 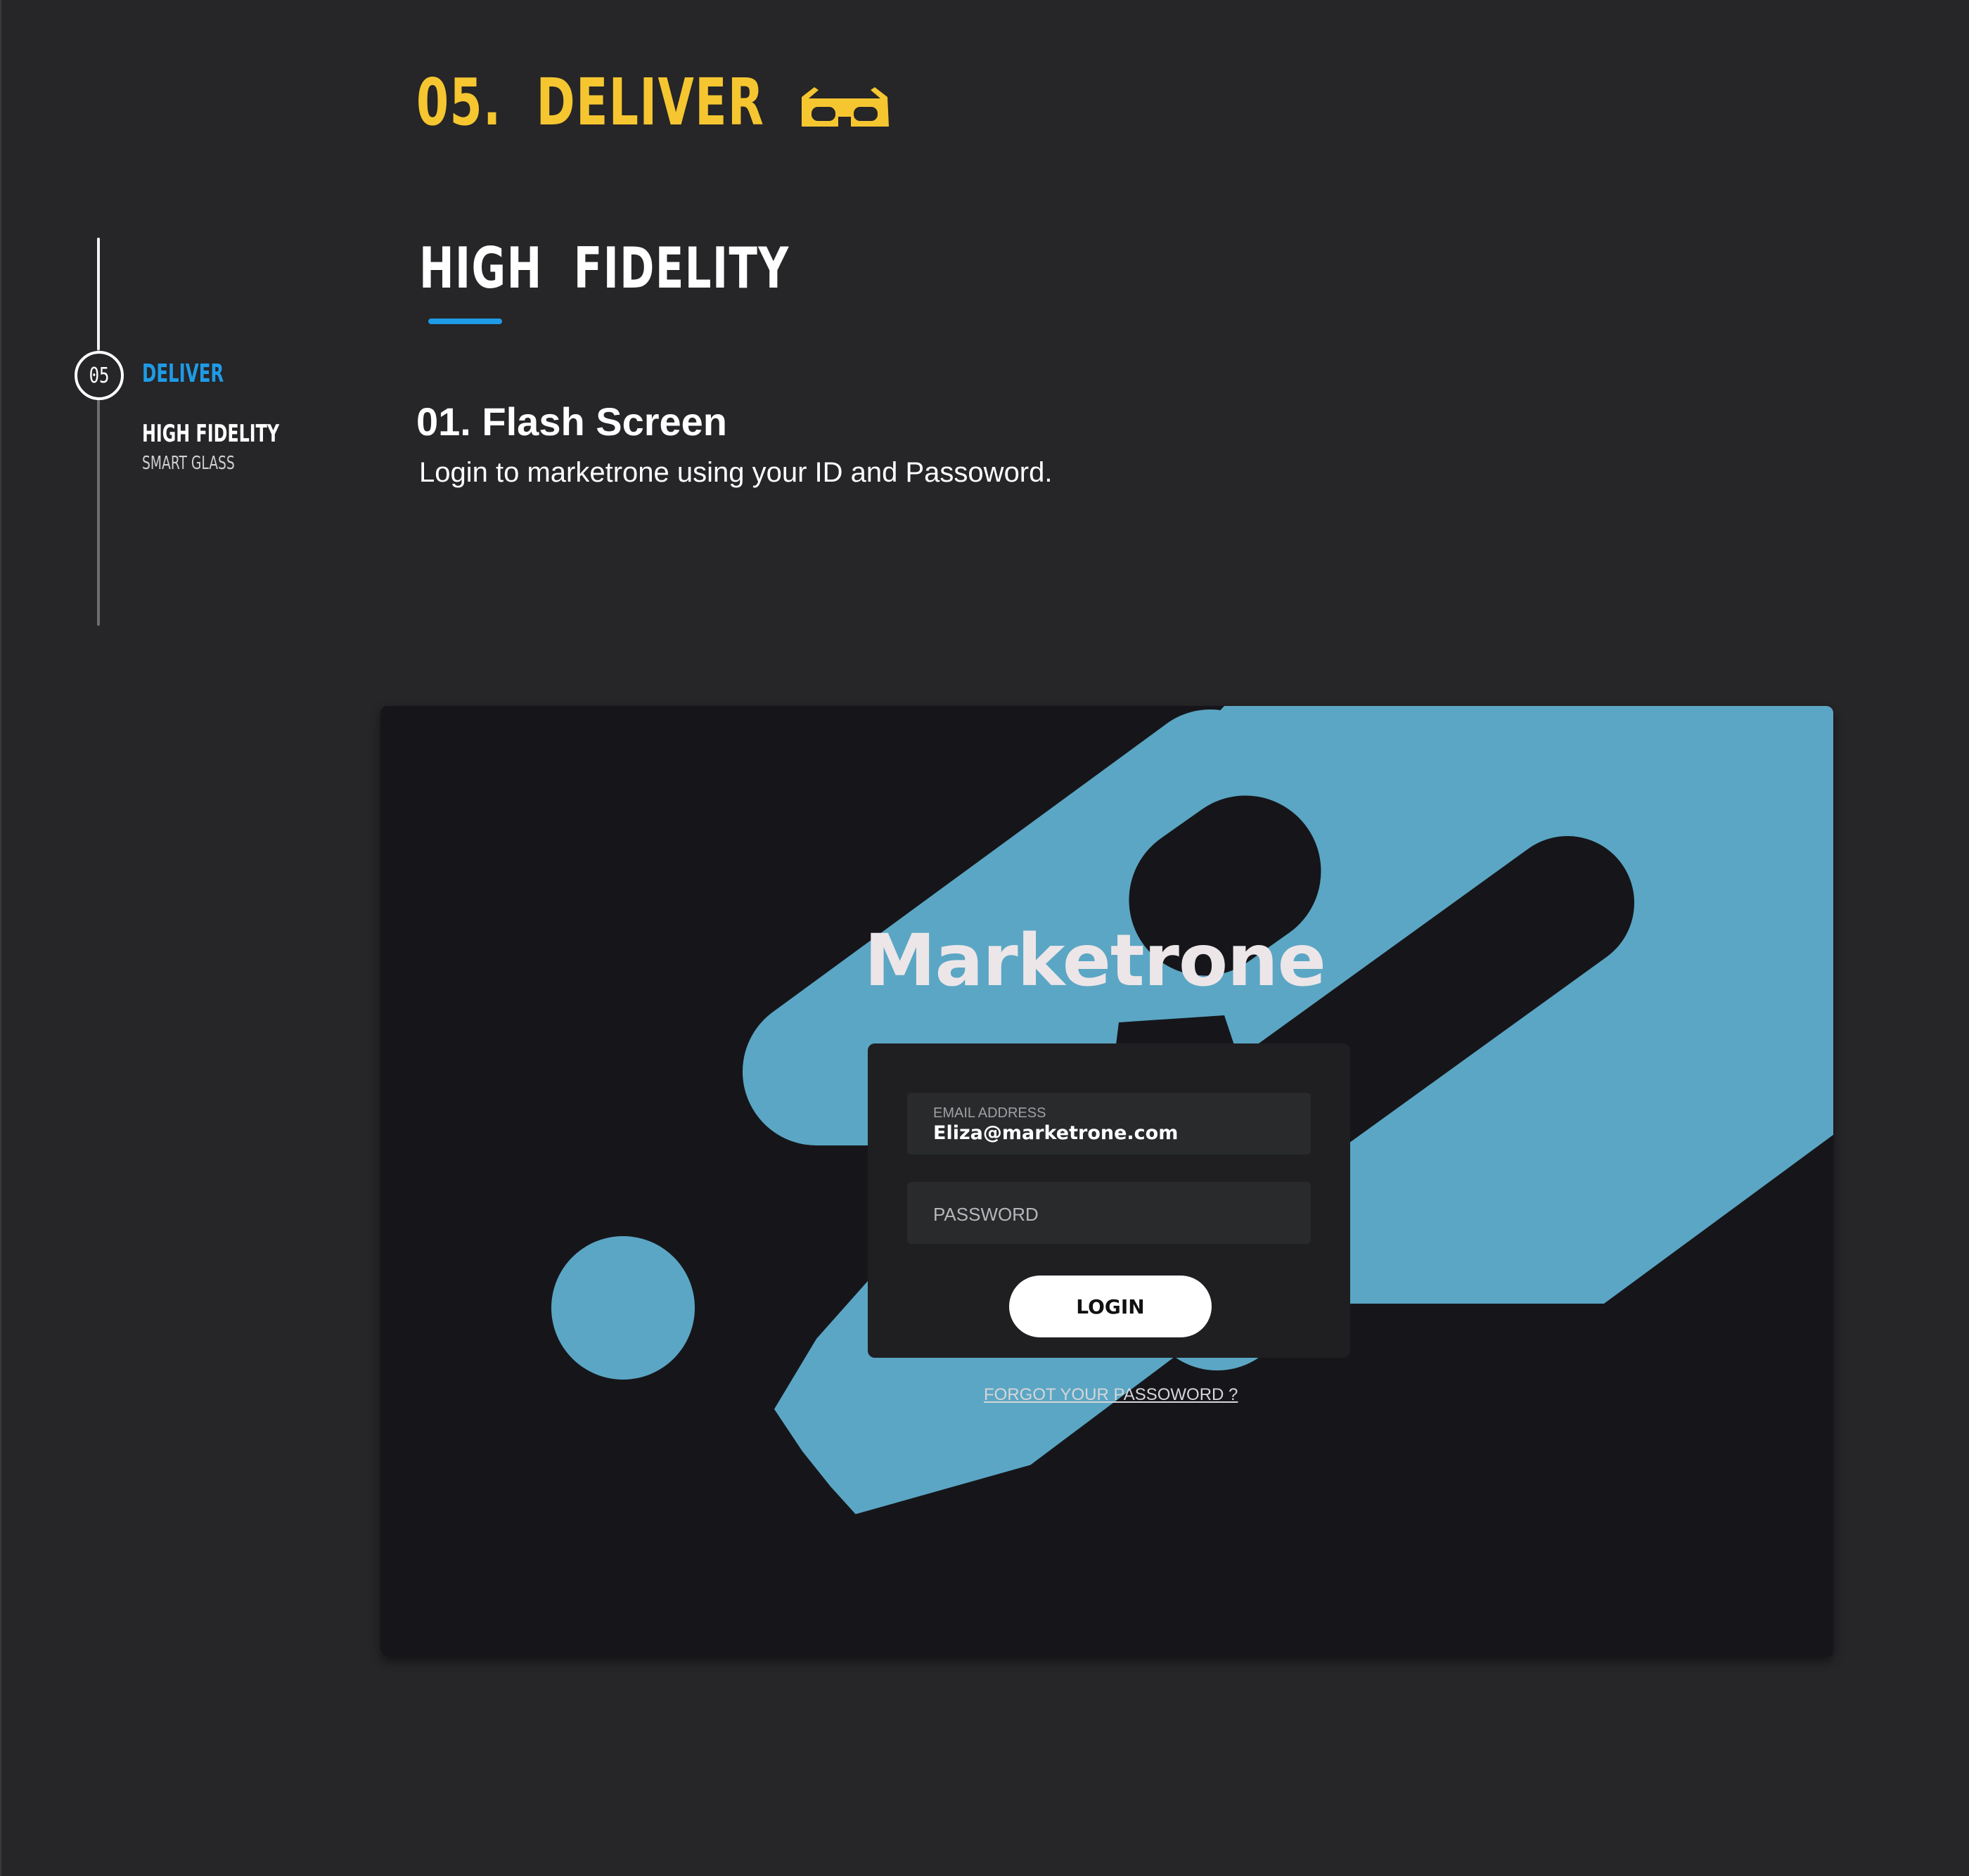 What do you see at coordinates (210, 434) in the screenshot?
I see `nav-item-high-fidelity: HIGH FIDELITY` at bounding box center [210, 434].